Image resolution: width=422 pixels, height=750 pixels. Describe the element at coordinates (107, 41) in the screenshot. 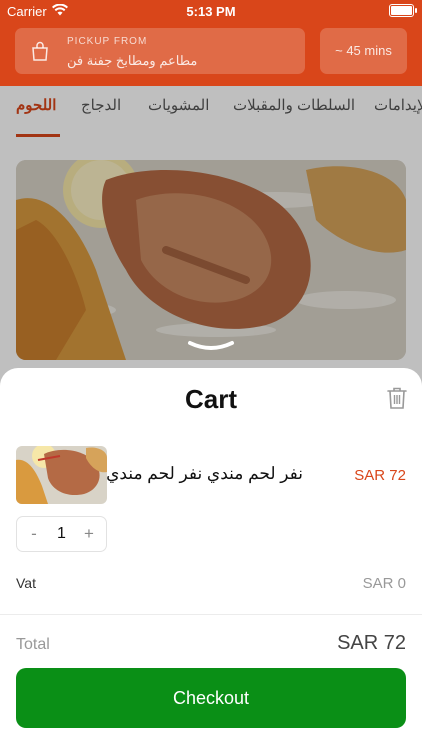

I see `pickup-label: PICKUP FROM` at that location.